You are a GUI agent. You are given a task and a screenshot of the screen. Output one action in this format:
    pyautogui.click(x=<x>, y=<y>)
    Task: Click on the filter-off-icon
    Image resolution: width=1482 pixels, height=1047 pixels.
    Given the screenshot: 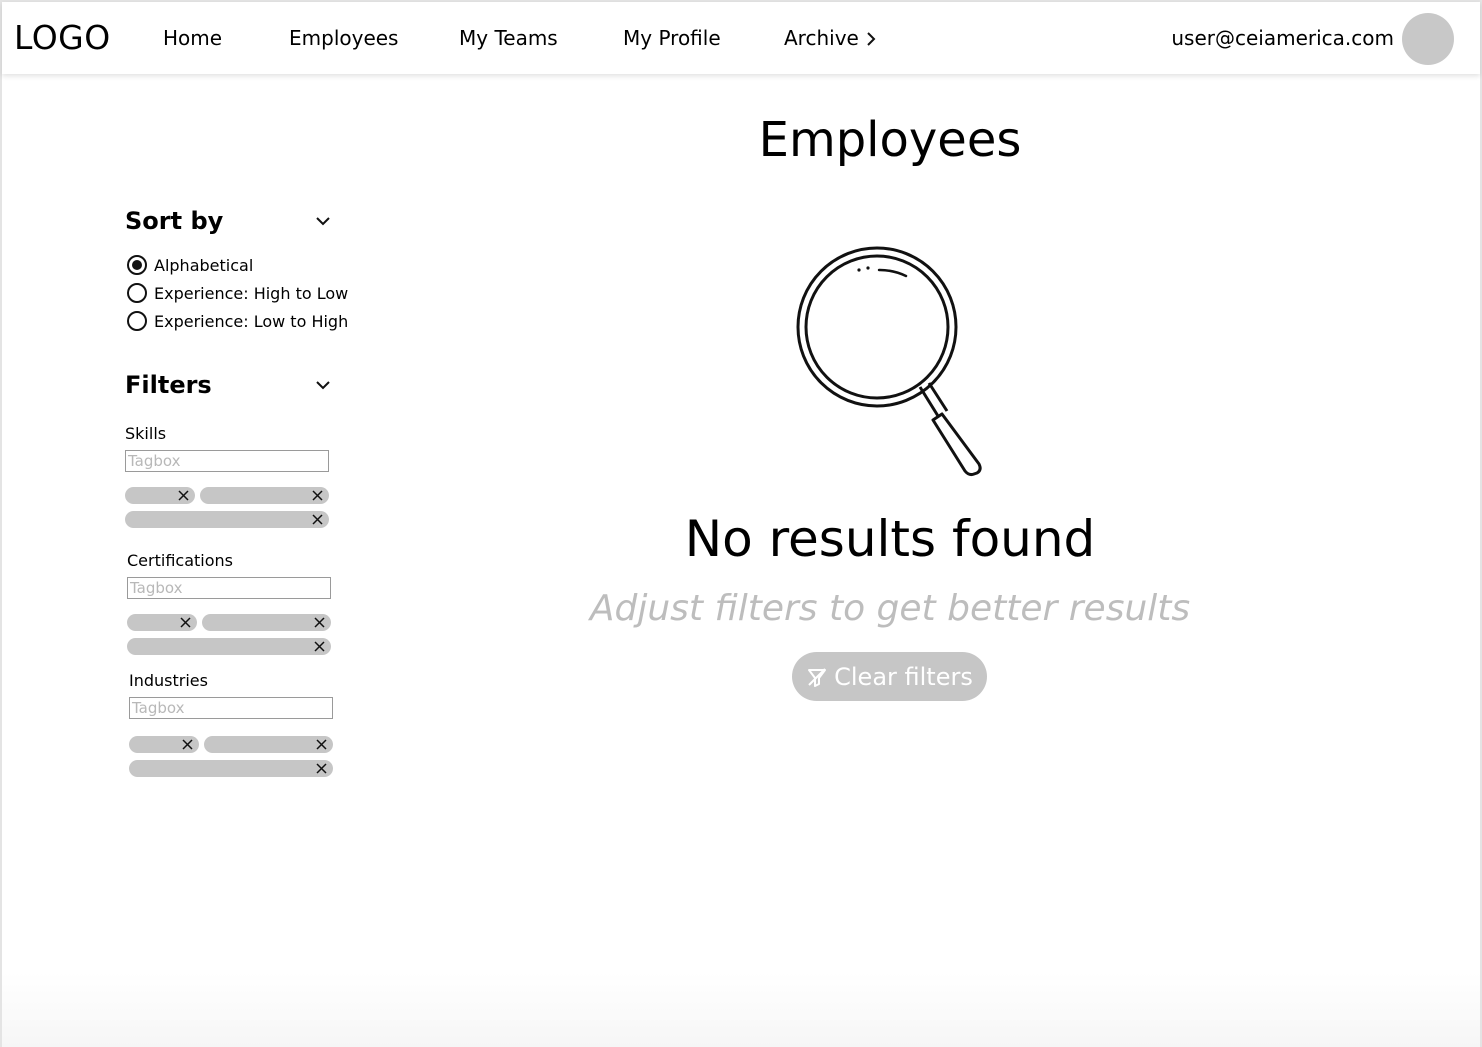 What is the action you would take?
    pyautogui.click(x=817, y=677)
    